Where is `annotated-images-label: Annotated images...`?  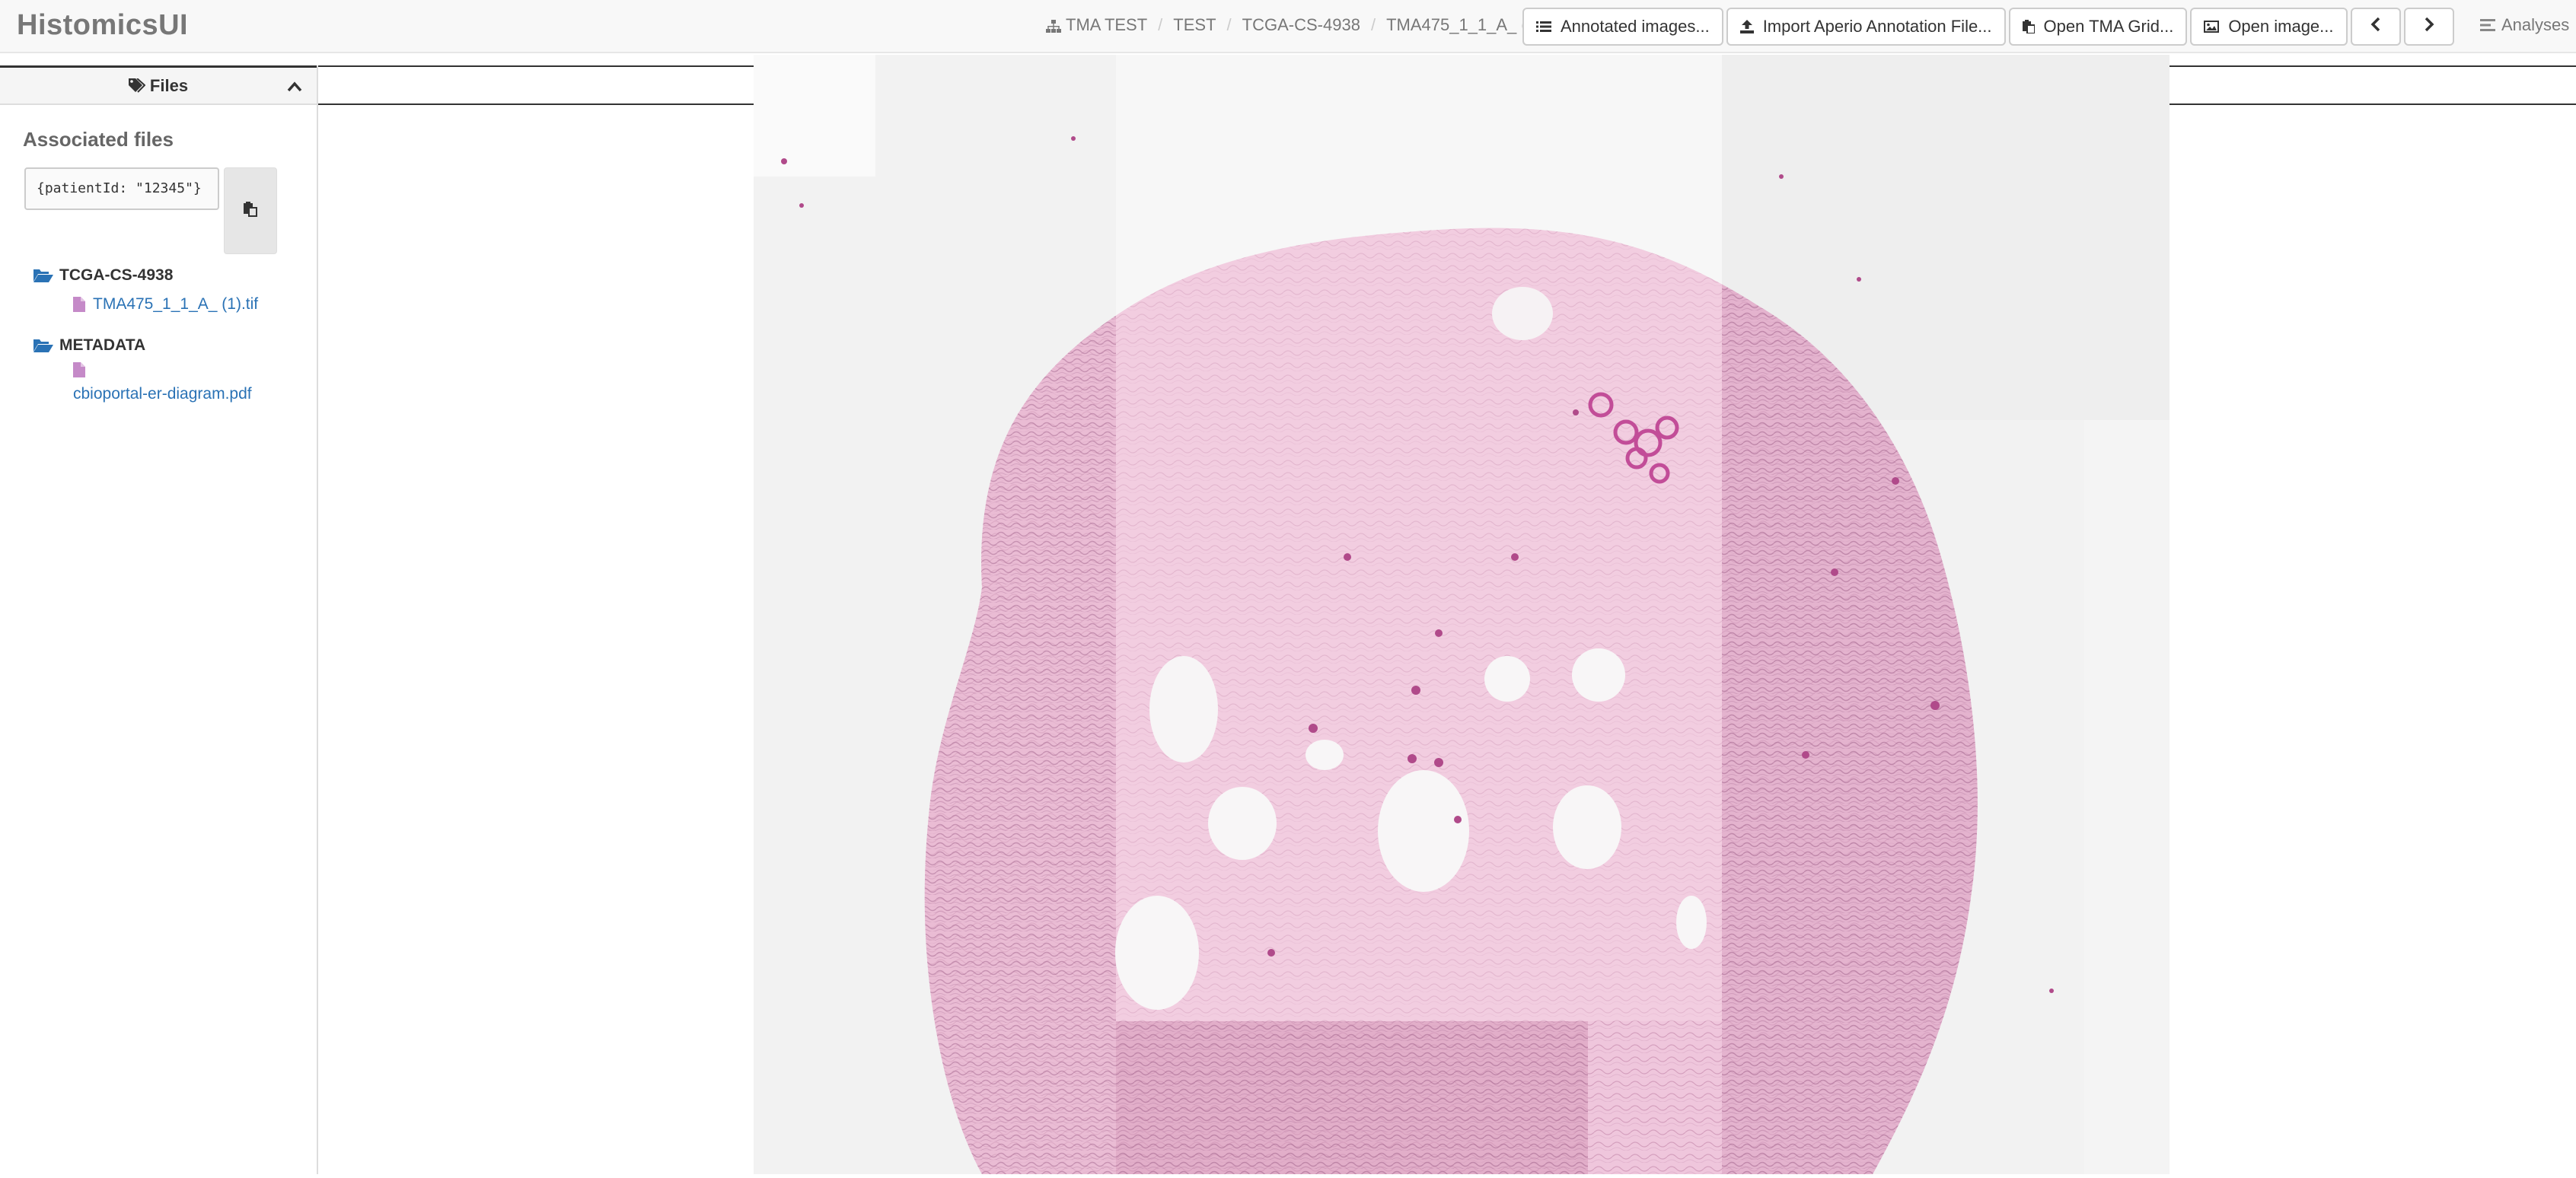 annotated-images-label: Annotated images... is located at coordinates (1635, 26).